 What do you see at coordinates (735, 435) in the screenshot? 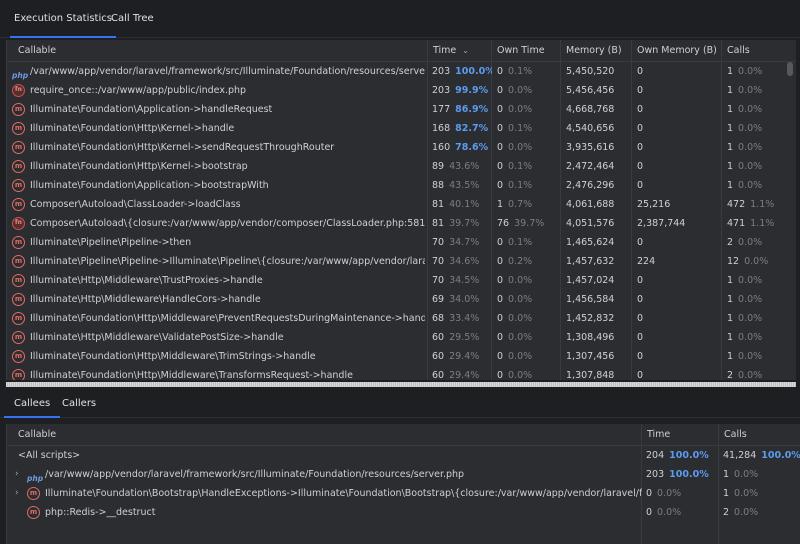
I see `callees-col-calls: Calls` at bounding box center [735, 435].